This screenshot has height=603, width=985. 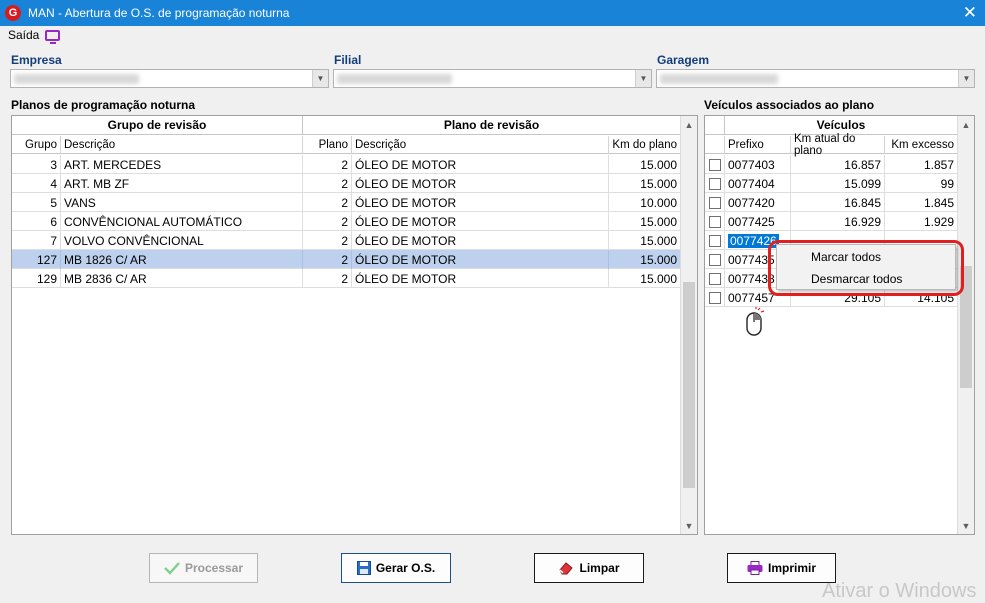 I want to click on cell-km-atual: 16.929, so click(x=838, y=221).